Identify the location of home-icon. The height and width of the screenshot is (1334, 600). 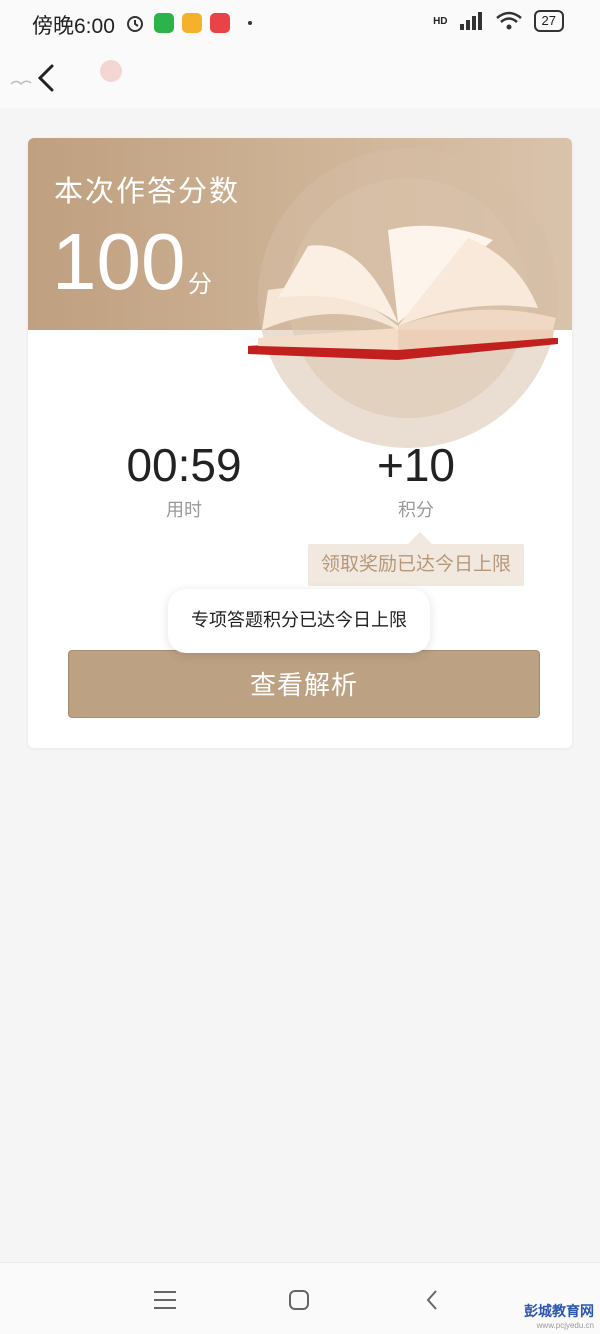
(299, 1300).